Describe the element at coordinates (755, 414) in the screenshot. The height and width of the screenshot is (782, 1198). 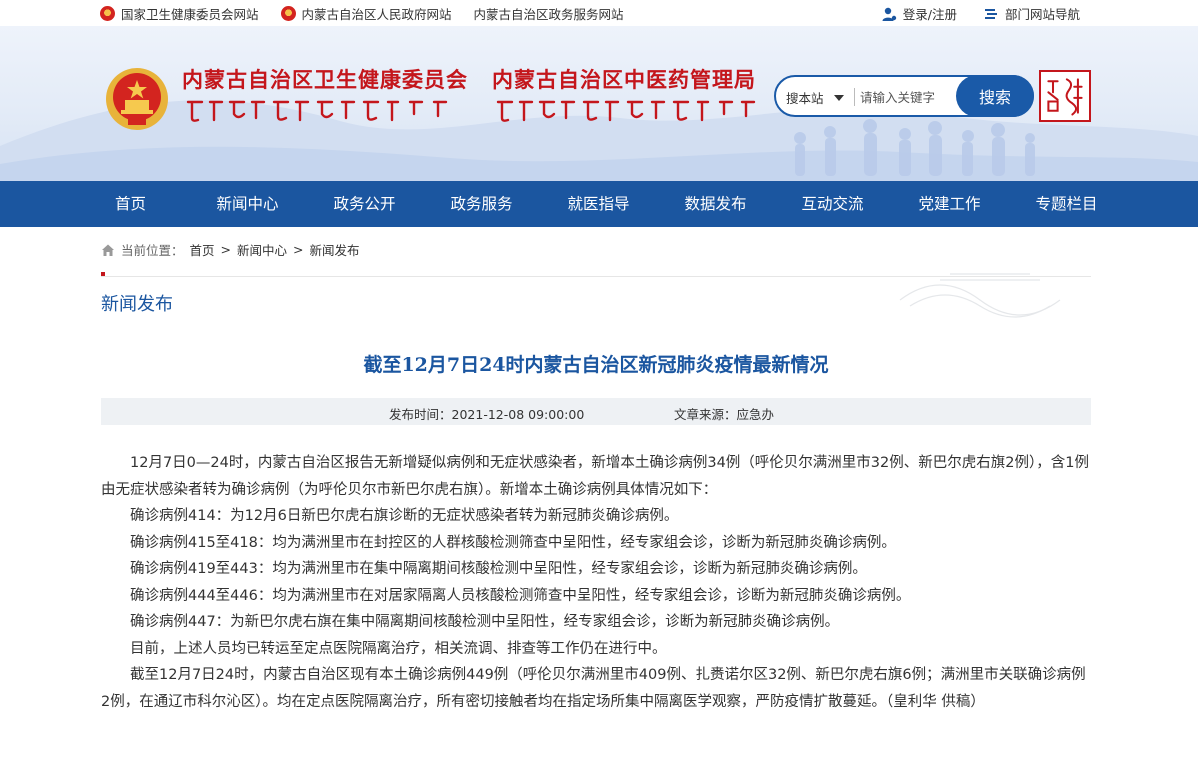
I see `source-value: 应急办` at that location.